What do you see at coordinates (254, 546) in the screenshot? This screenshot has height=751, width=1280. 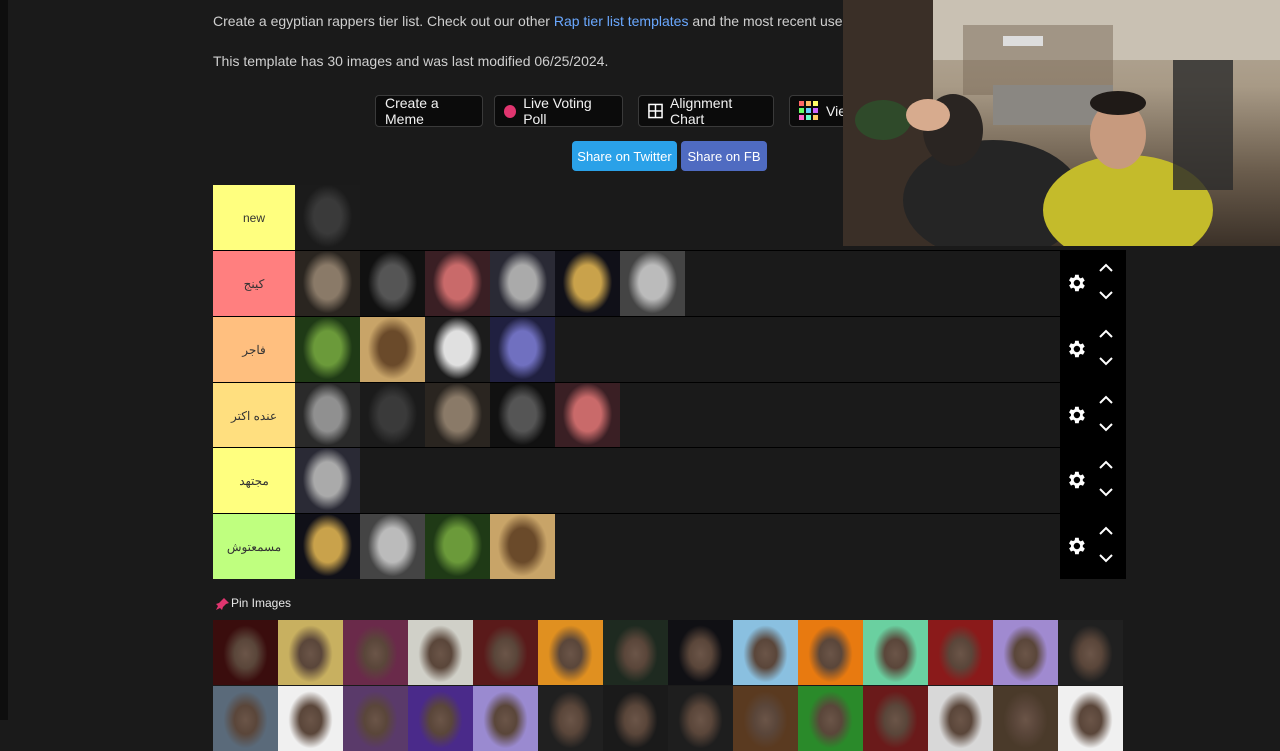 I see `tier-label: مسمعتوش` at bounding box center [254, 546].